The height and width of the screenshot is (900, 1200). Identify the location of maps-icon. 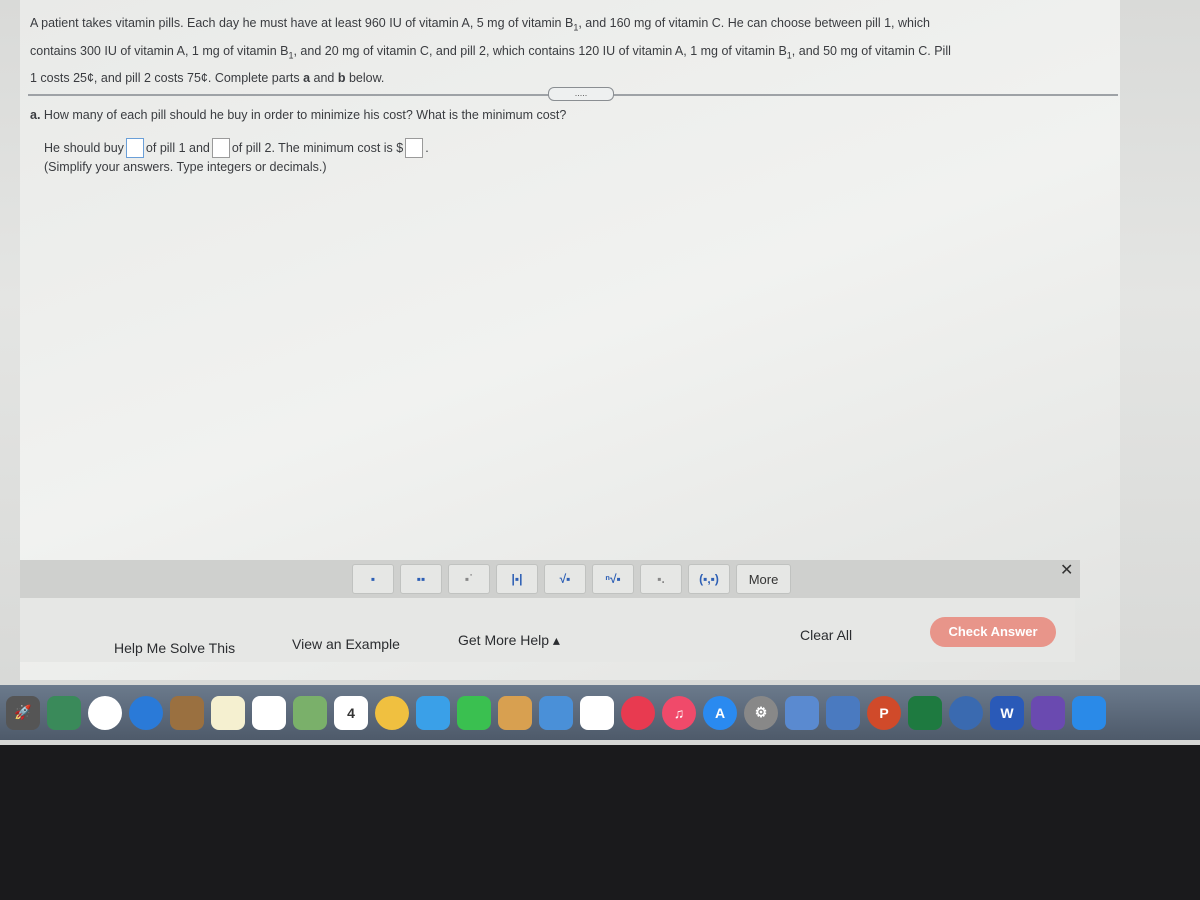
(64, 712).